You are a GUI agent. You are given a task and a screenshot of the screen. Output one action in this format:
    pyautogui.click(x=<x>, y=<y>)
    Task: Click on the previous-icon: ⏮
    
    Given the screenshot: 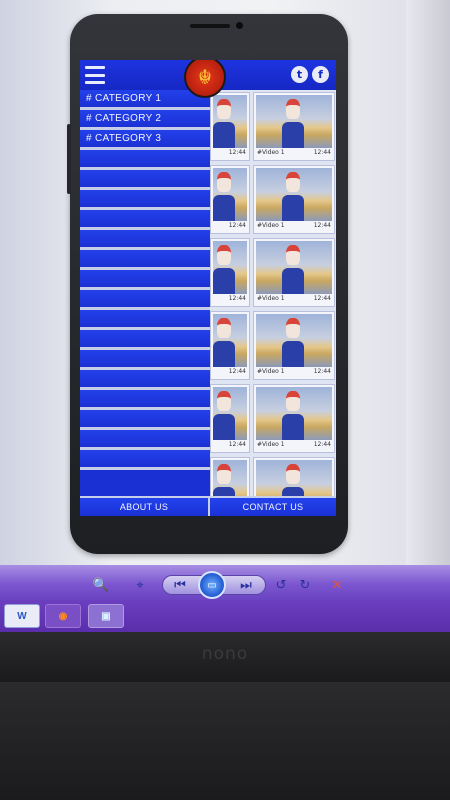 What is the action you would take?
    pyautogui.click(x=180, y=585)
    